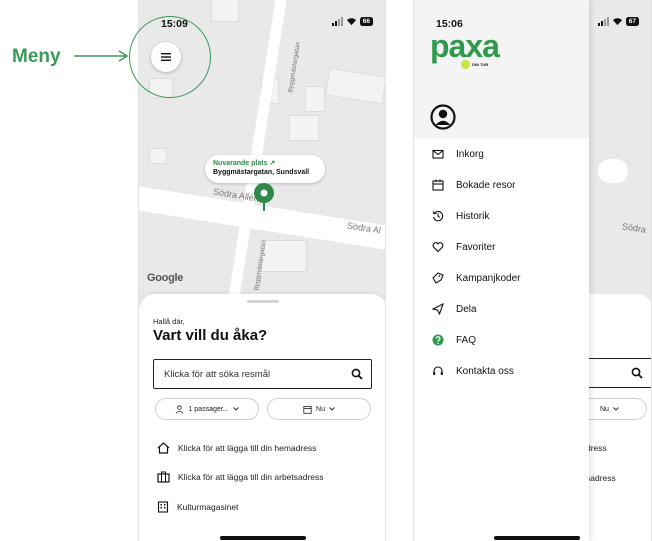 The width and height of the screenshot is (652, 541). I want to click on map-pin-icon, so click(264, 197).